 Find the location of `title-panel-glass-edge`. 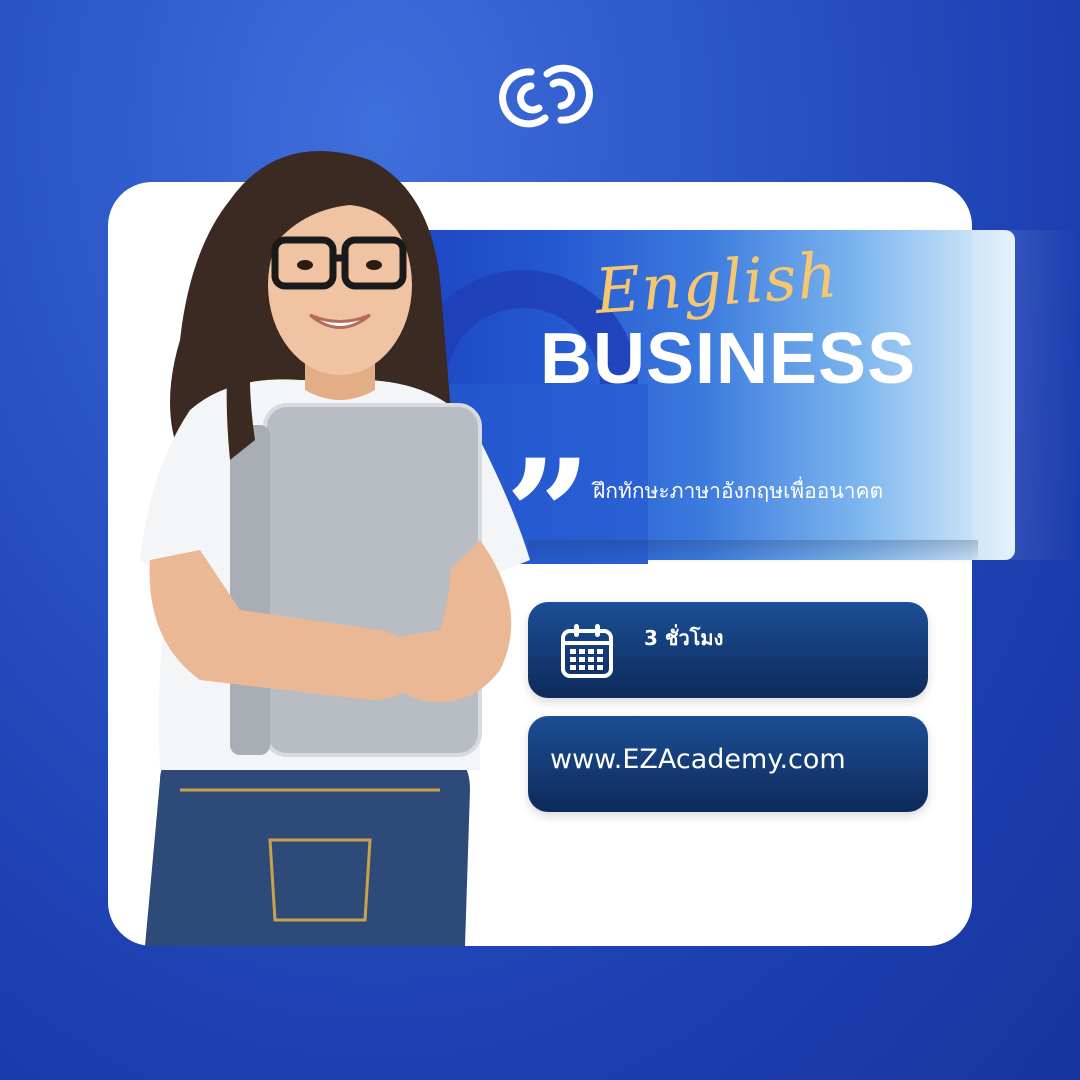

title-panel-glass-edge is located at coordinates (1026, 395).